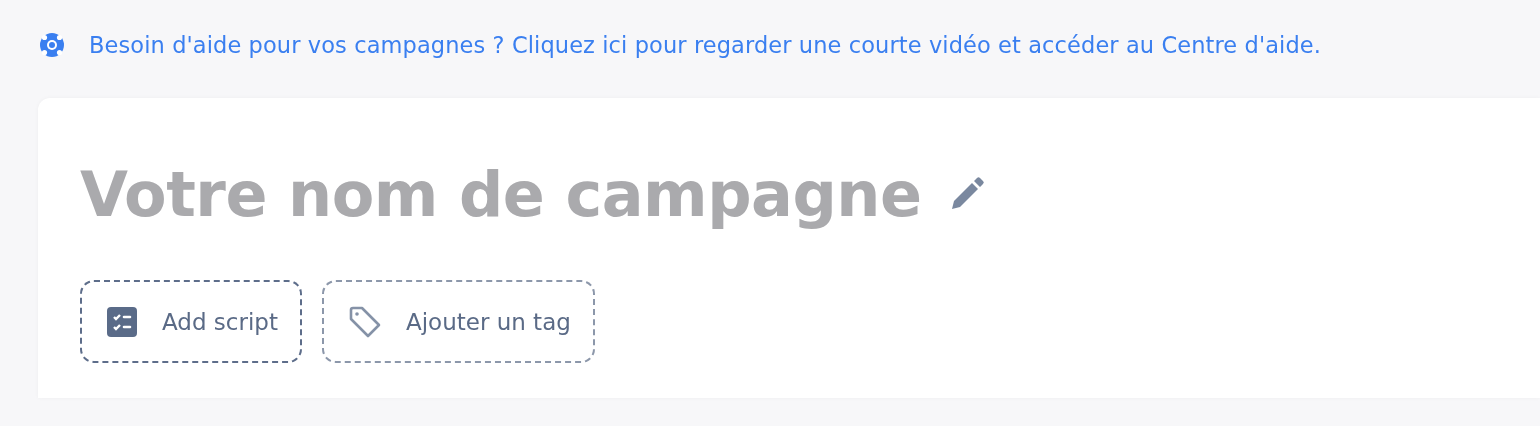 The height and width of the screenshot is (426, 1540). What do you see at coordinates (501, 194) in the screenshot?
I see `campaign-title: Votre nom de campagne` at bounding box center [501, 194].